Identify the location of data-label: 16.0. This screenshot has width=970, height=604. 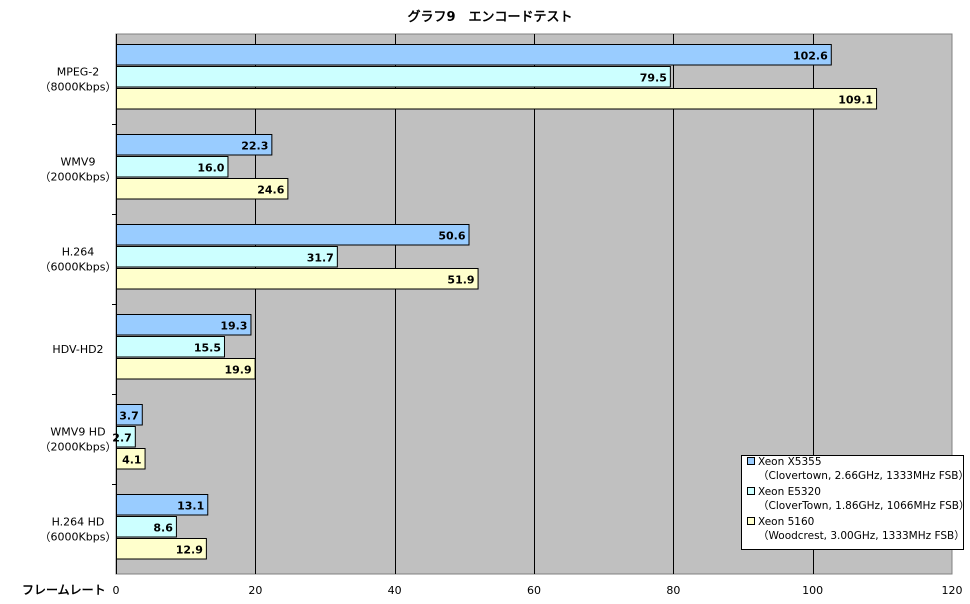
(210, 167).